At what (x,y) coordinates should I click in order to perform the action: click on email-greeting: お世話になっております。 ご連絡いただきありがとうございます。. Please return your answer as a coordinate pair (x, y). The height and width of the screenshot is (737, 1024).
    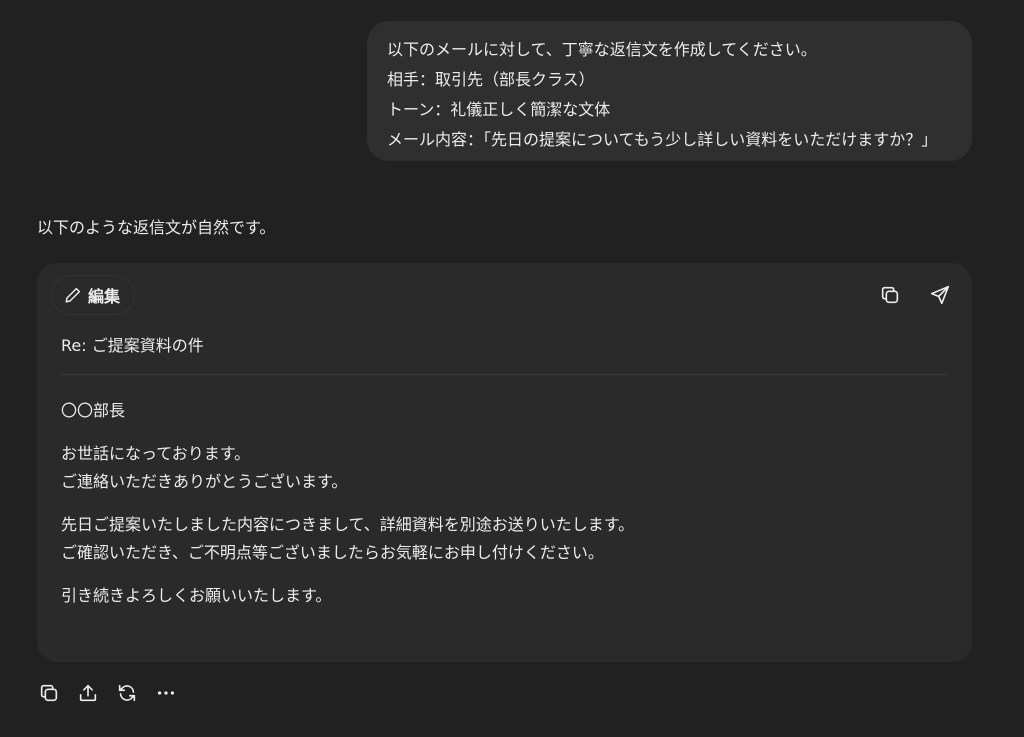
    Looking at the image, I should click on (347, 468).